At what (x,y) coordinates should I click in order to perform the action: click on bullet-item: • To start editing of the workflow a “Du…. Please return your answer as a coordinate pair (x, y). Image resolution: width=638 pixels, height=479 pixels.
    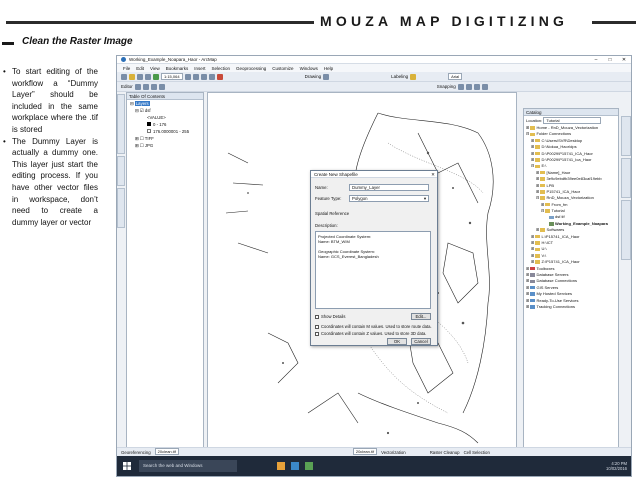
    Looking at the image, I should click on (50, 101).